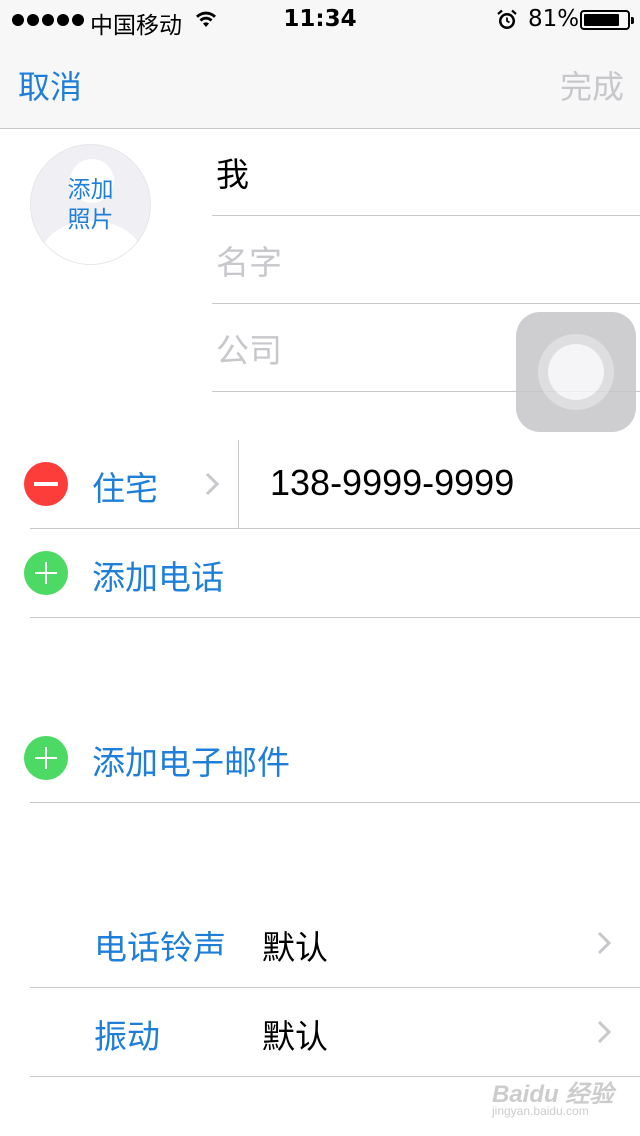  I want to click on battery-icon, so click(607, 20).